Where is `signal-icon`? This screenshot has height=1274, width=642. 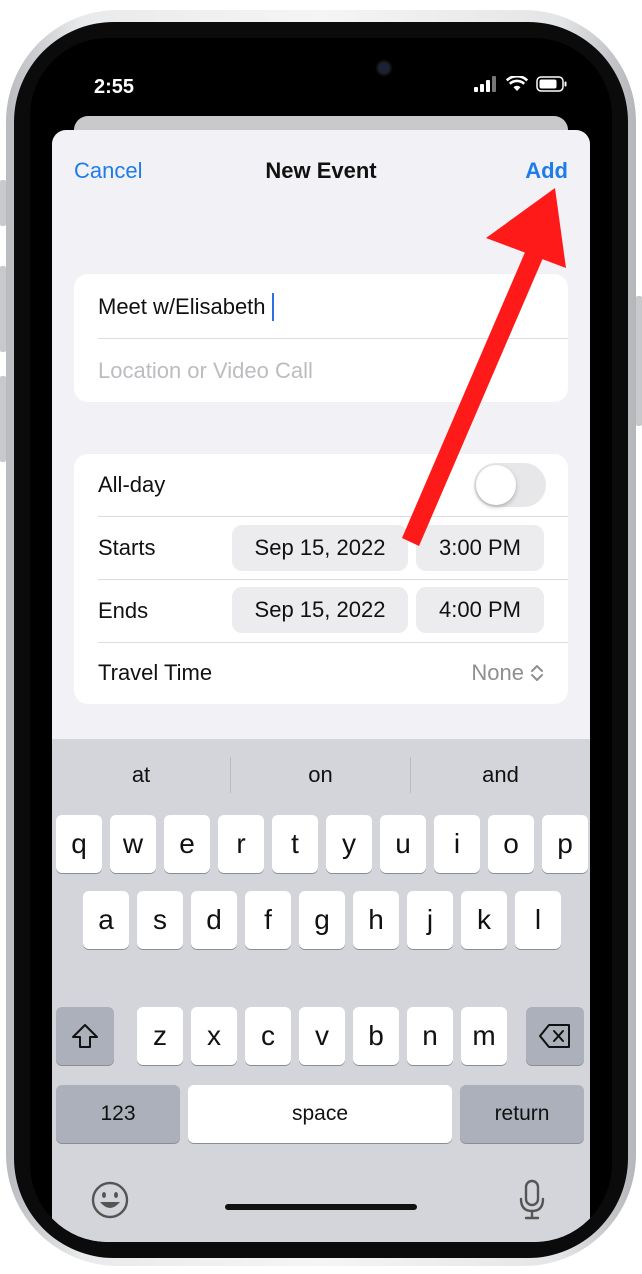
signal-icon is located at coordinates (485, 84).